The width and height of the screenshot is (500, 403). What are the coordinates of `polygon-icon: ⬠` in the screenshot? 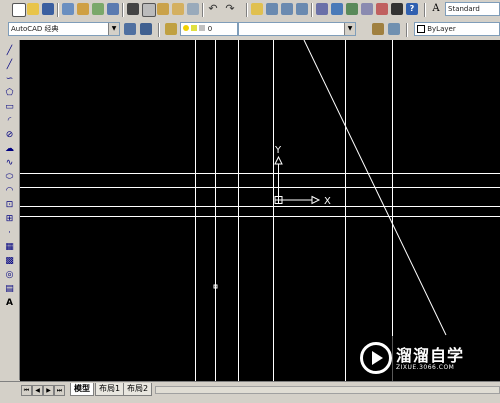 It's located at (9, 93).